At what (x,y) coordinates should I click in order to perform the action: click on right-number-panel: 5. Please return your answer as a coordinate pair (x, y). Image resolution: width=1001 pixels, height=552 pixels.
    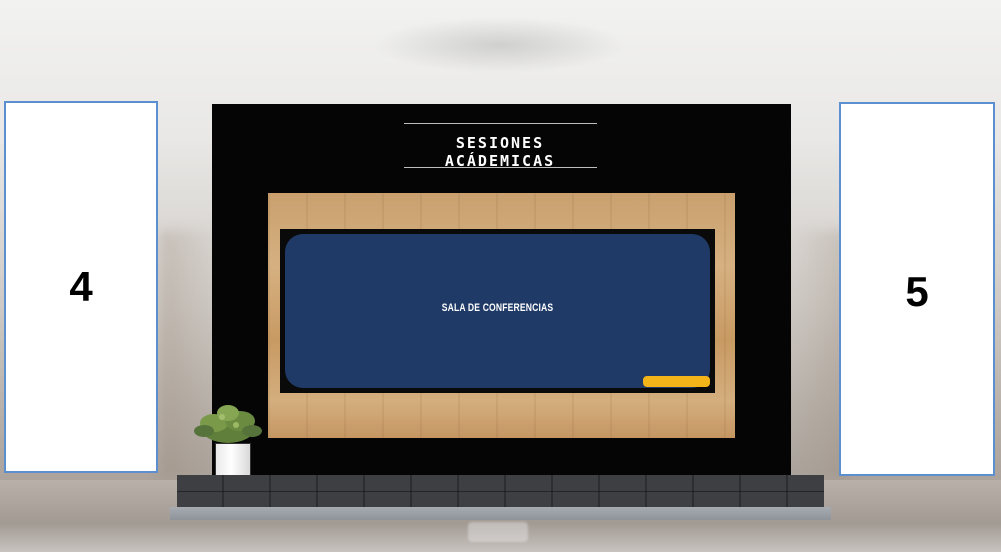
    Looking at the image, I should click on (917, 289).